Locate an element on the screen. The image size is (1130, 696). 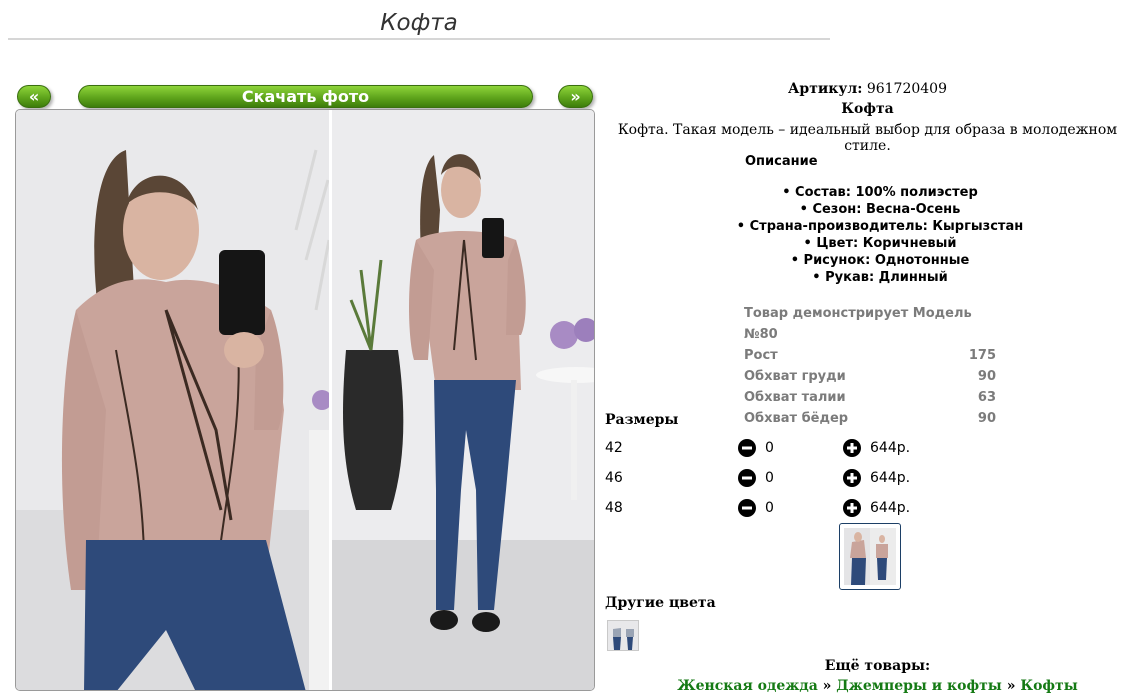
size-row: 46 0 644р. is located at coordinates (765, 478).